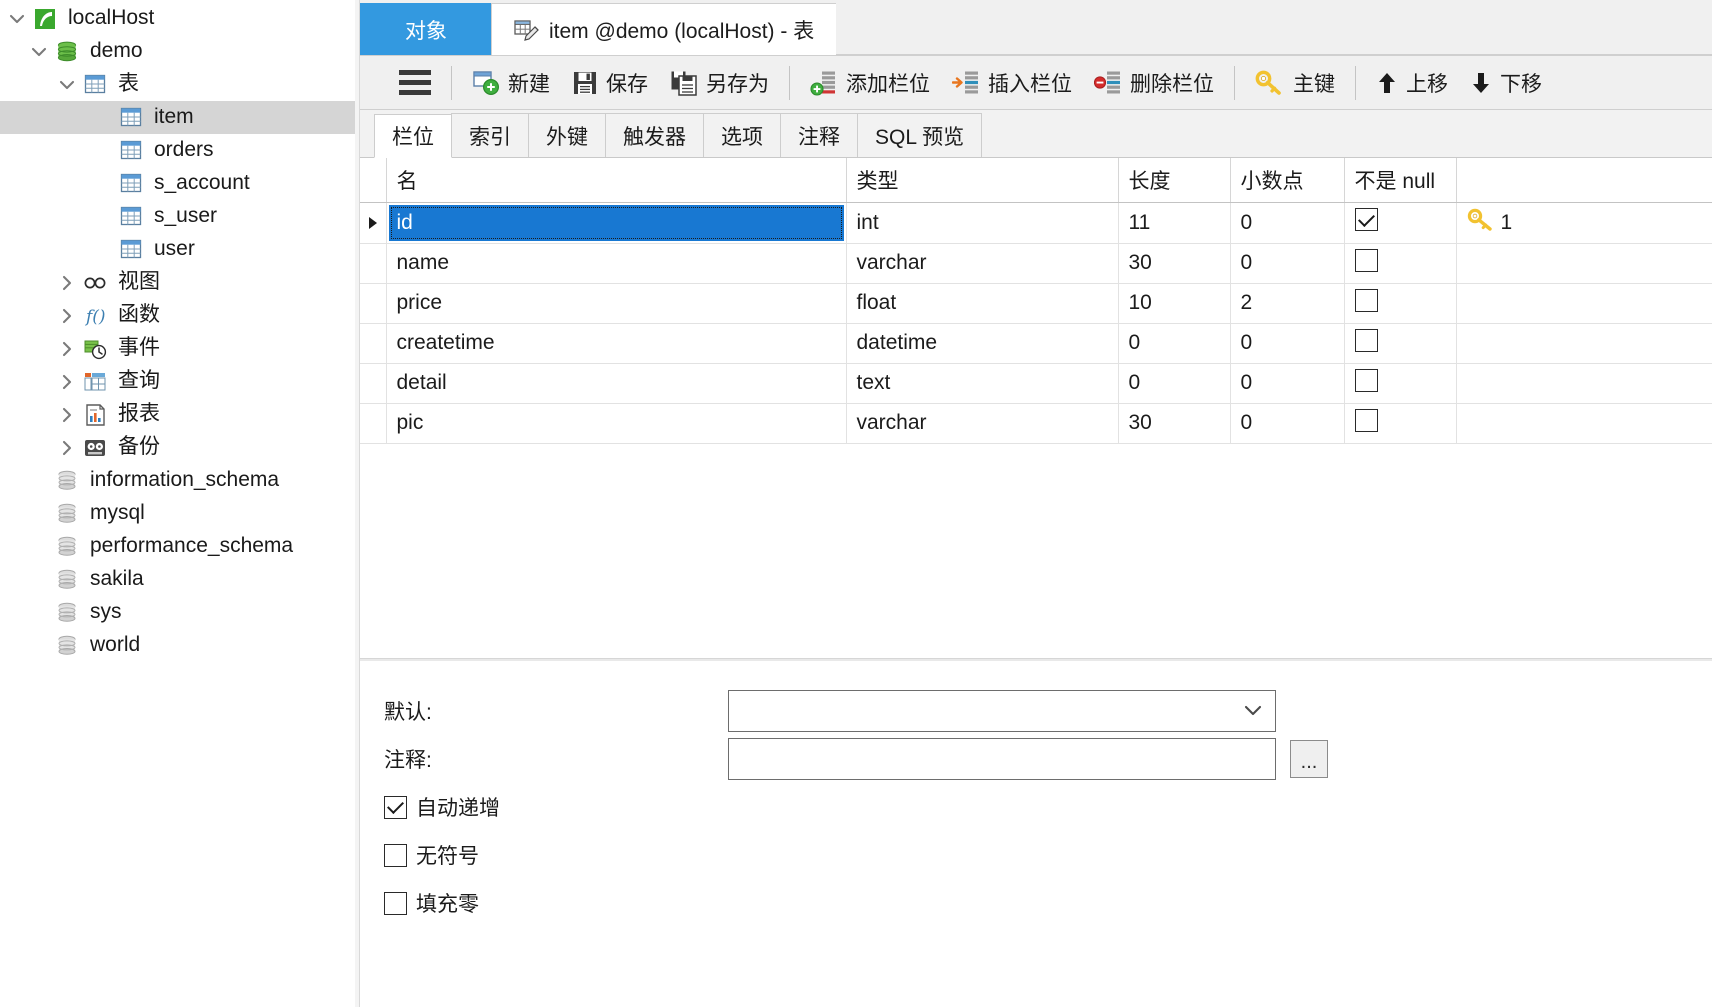 This screenshot has width=1712, height=1007. What do you see at coordinates (616, 383) in the screenshot?
I see `field-name-cell: detail` at bounding box center [616, 383].